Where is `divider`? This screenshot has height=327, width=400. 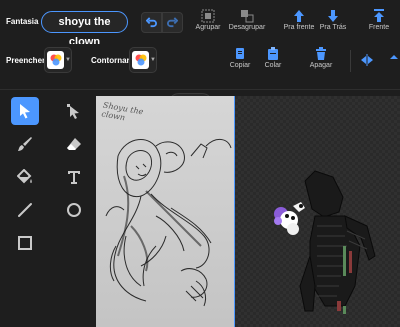
divider is located at coordinates (350, 61).